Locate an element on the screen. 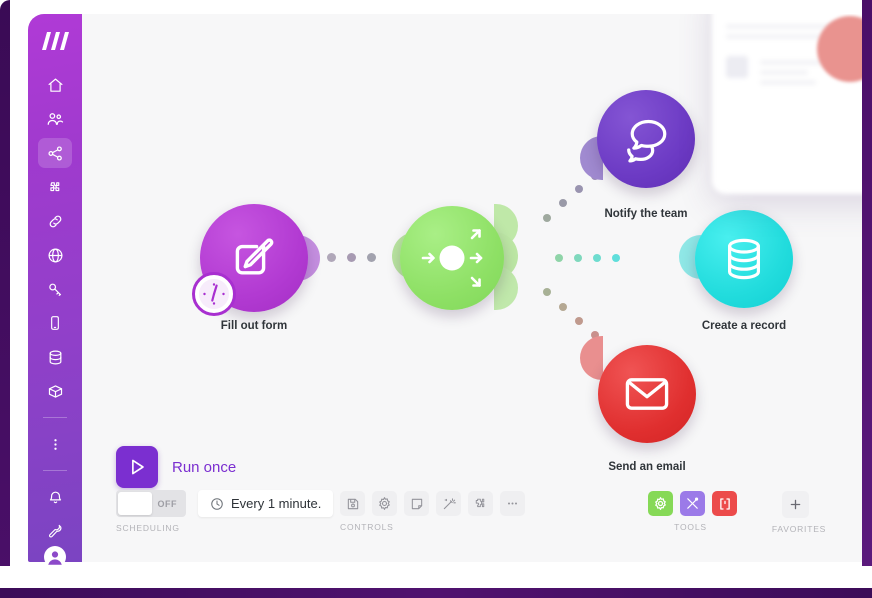  node-label-notify: Notify the team is located at coordinates (646, 214).